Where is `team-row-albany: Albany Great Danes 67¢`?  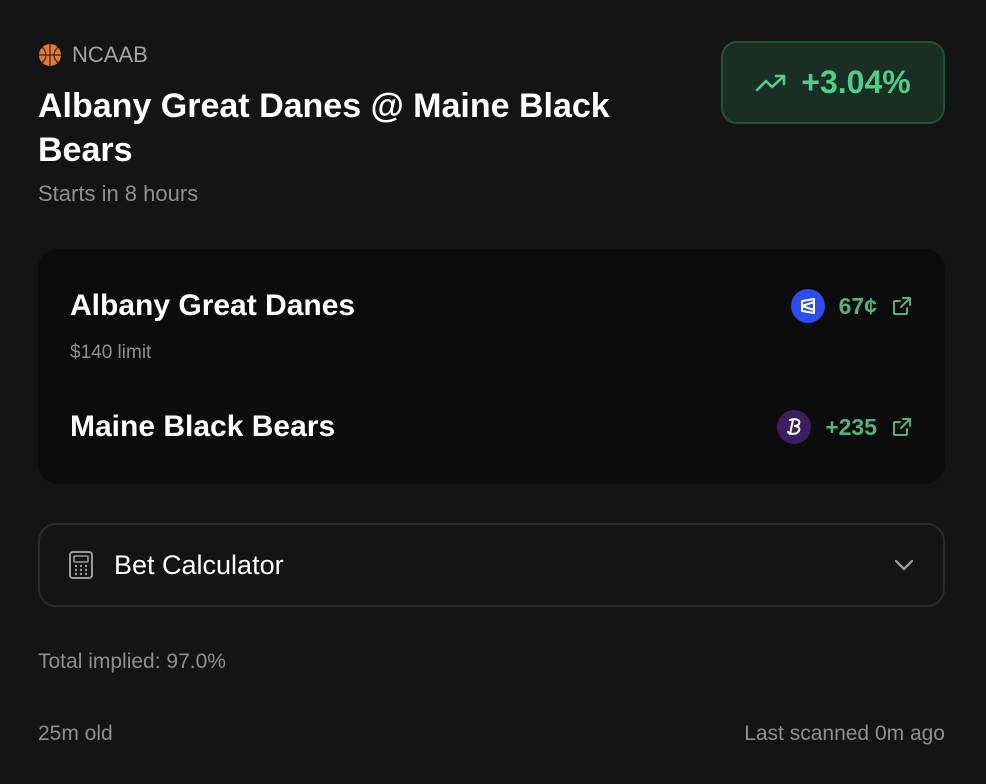 team-row-albany: Albany Great Danes 67¢ is located at coordinates (491, 306).